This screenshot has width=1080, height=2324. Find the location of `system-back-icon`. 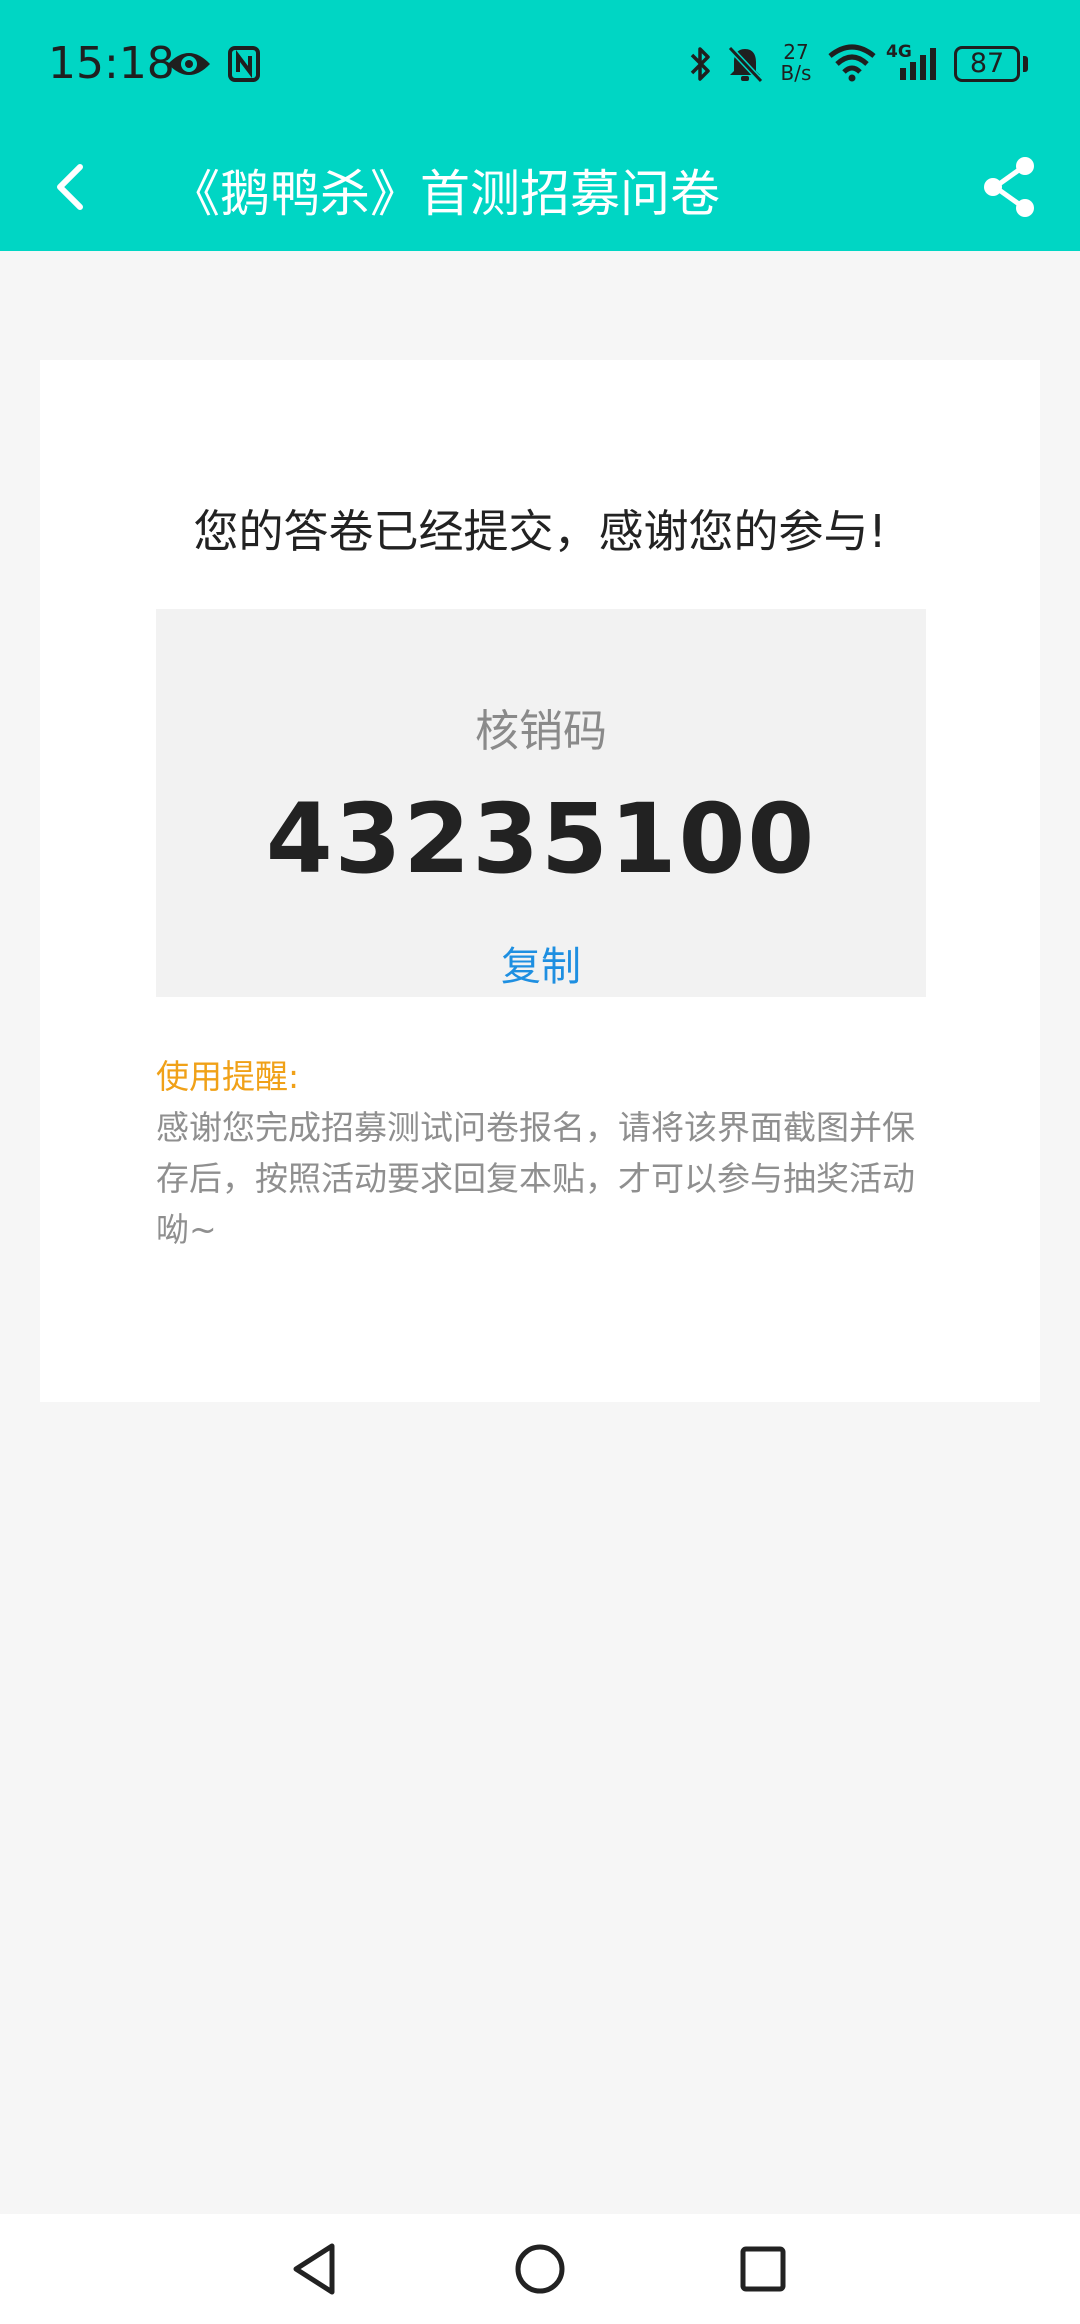

system-back-icon is located at coordinates (315, 2269).